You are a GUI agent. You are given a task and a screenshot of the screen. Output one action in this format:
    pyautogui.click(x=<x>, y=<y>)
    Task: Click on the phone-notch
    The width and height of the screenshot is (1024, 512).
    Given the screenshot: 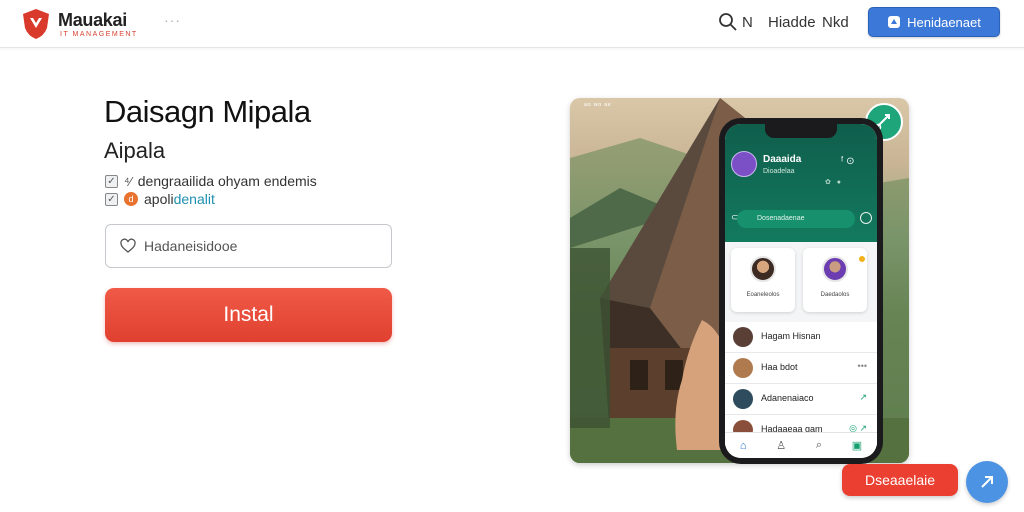 What is the action you would take?
    pyautogui.click(x=801, y=131)
    